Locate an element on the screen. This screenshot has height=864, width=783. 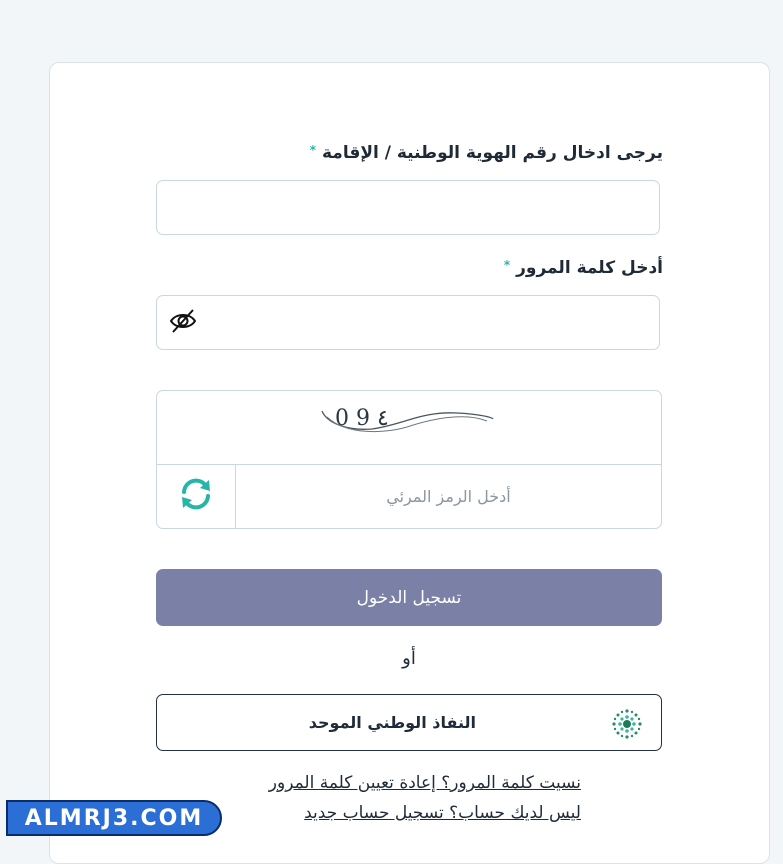
captcha-refresh-button is located at coordinates (196, 496).